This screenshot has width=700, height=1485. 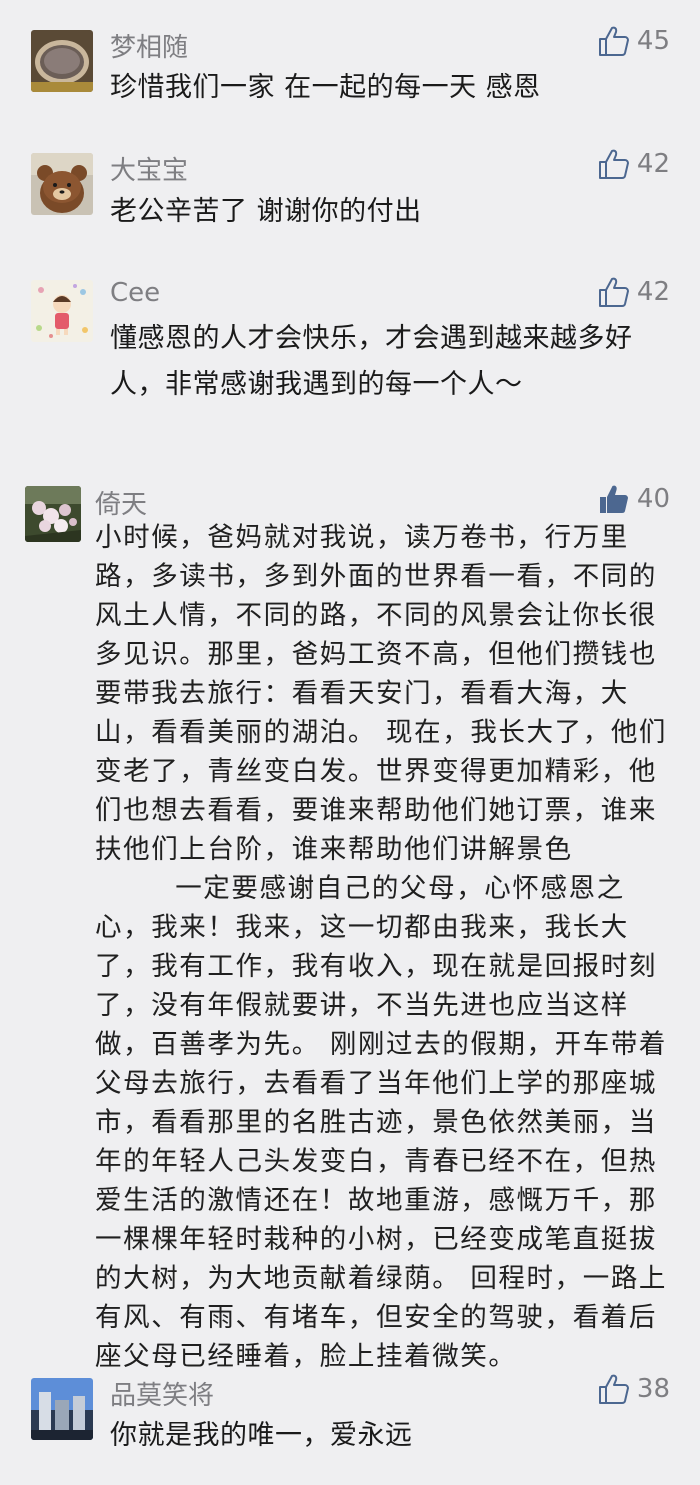 What do you see at coordinates (149, 45) in the screenshot?
I see `username: 梦相随` at bounding box center [149, 45].